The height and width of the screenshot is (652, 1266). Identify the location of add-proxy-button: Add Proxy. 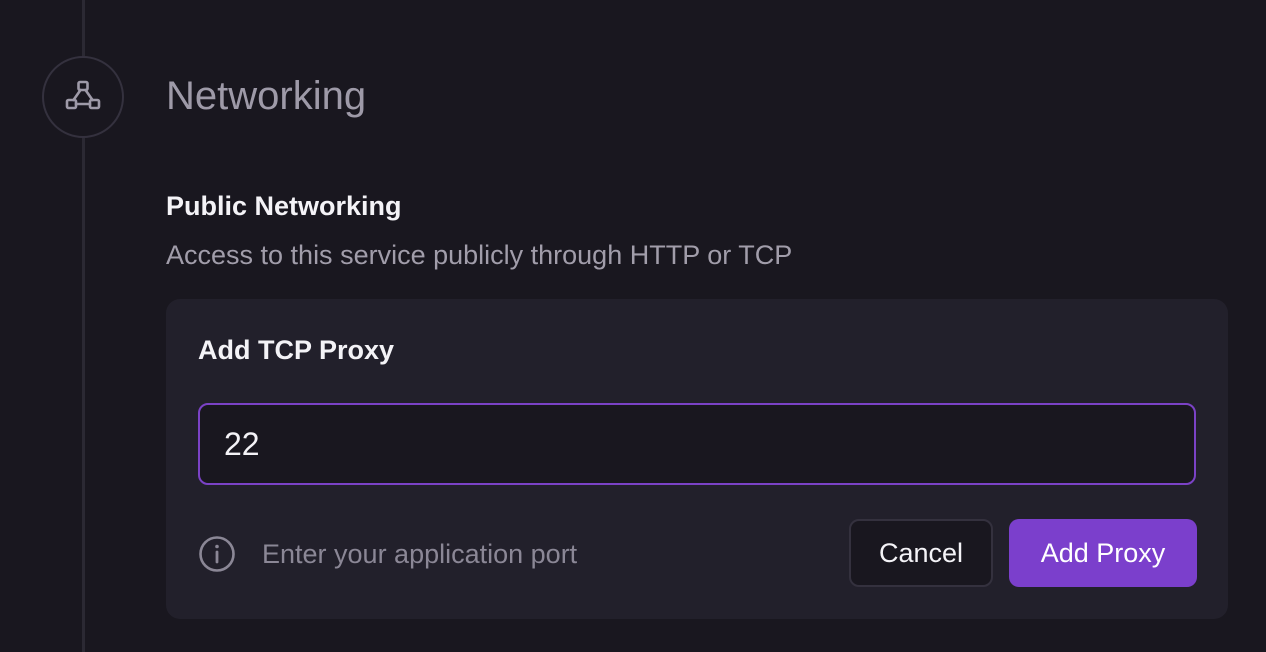
(1103, 553).